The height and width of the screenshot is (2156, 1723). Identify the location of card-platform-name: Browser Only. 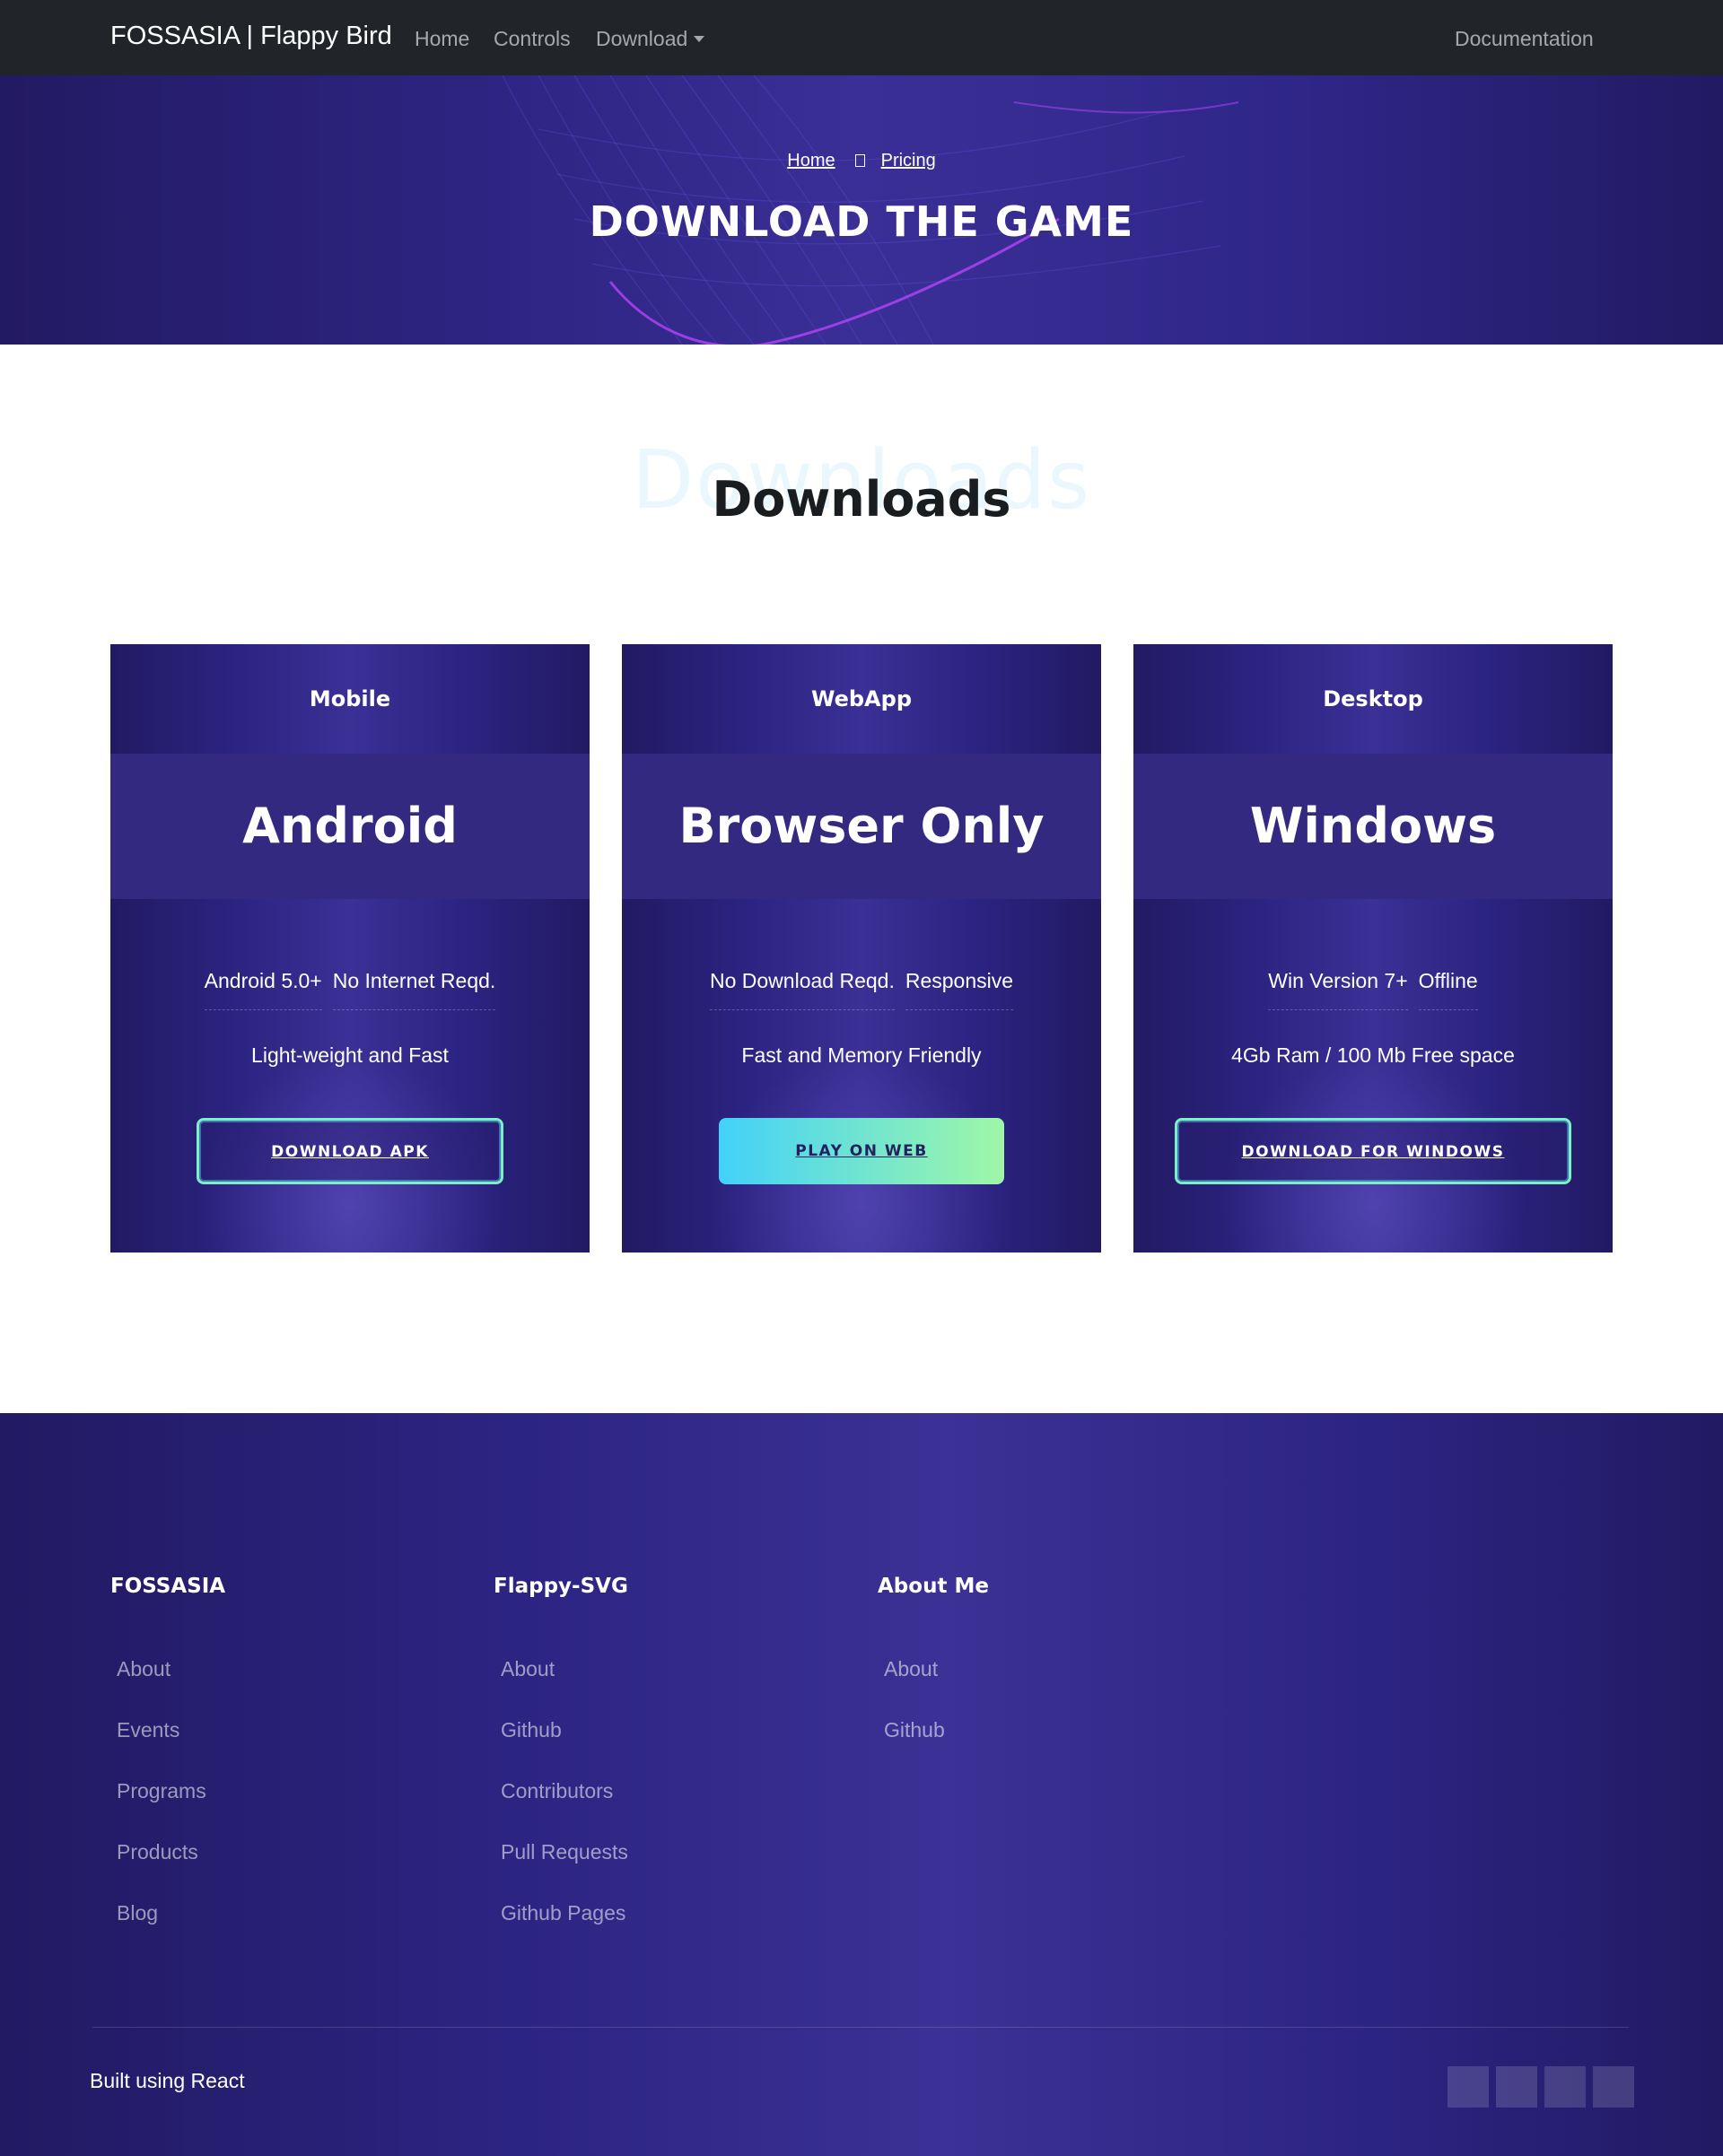
(861, 826).